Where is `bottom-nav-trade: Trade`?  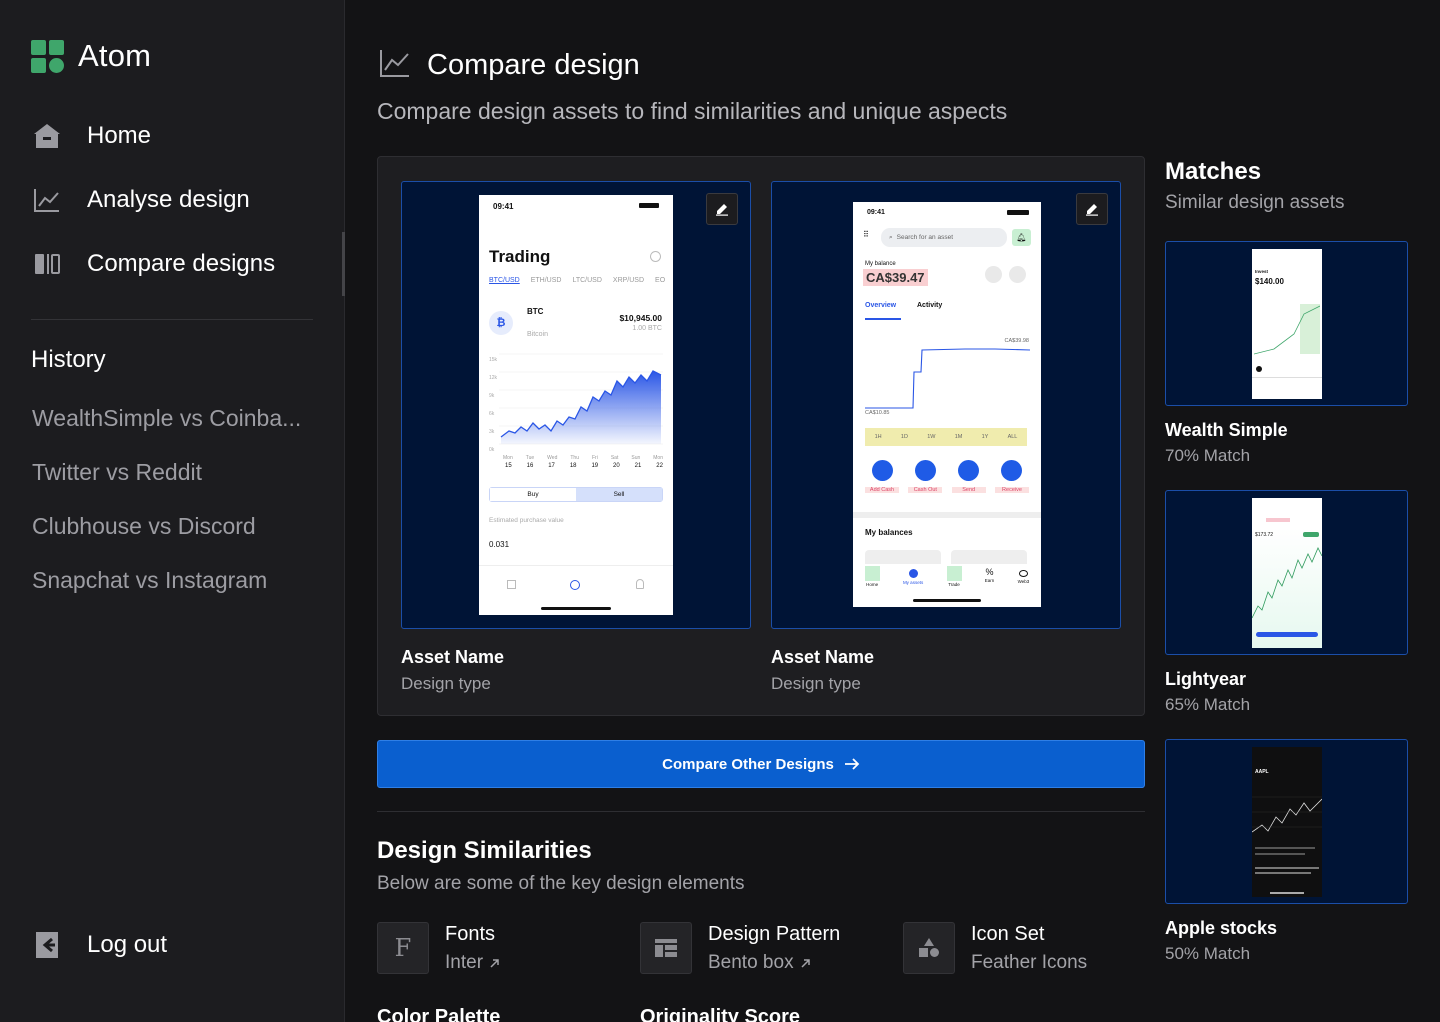 bottom-nav-trade: Trade is located at coordinates (954, 579).